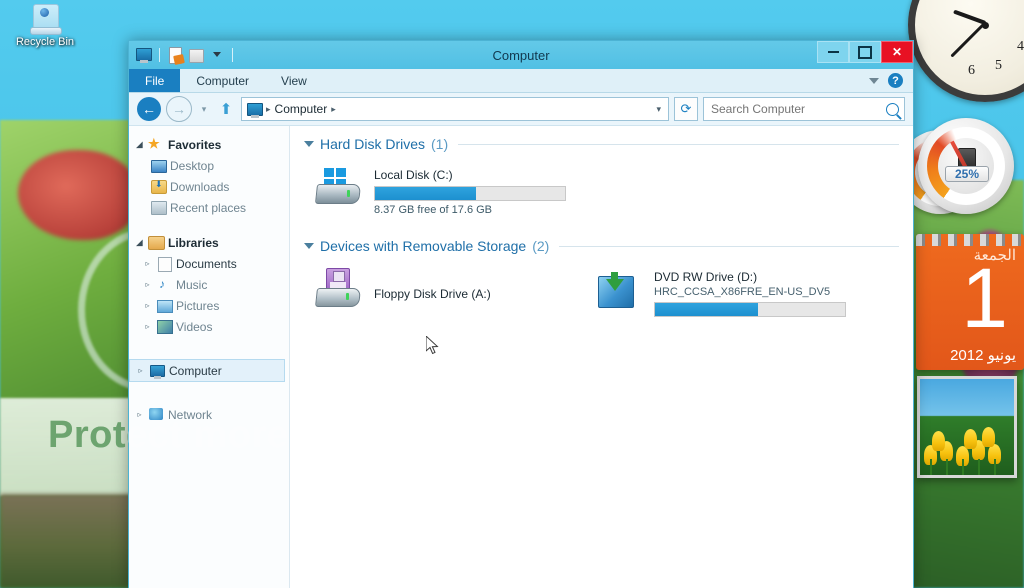 The image size is (1024, 588). Describe the element at coordinates (149, 109) in the screenshot. I see `back-button: ←` at that location.